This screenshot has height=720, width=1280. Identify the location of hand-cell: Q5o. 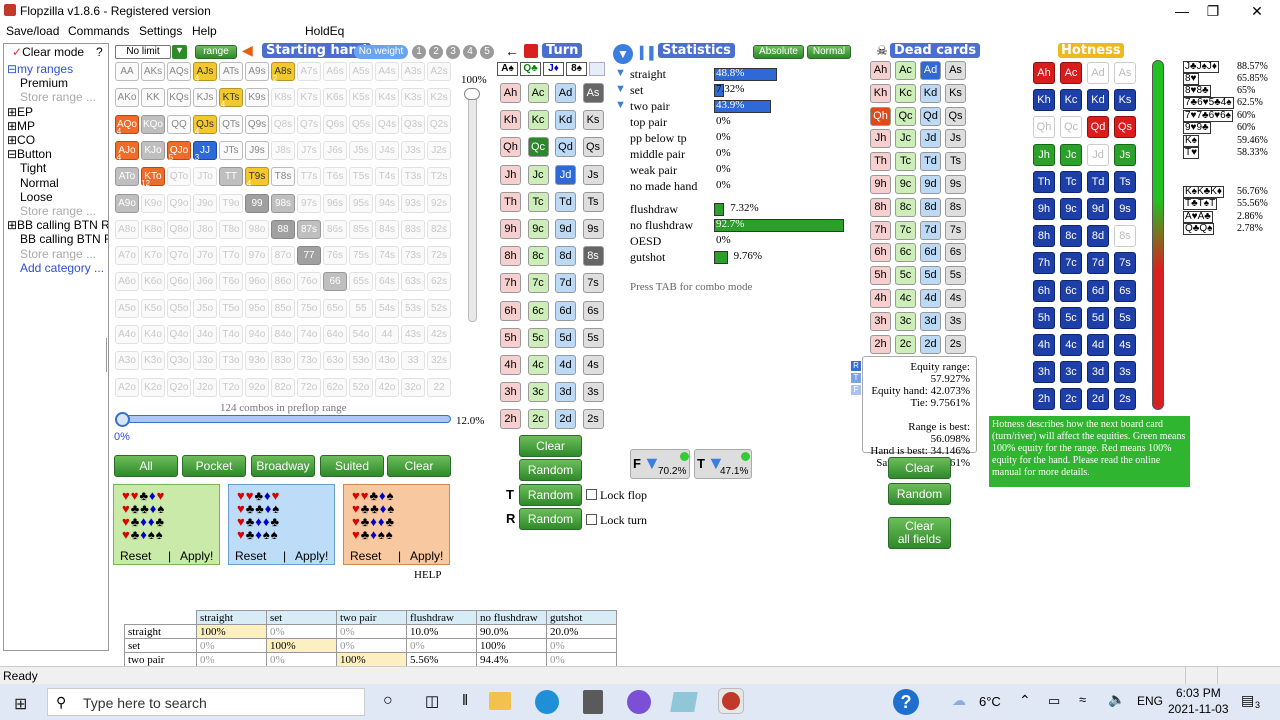
(179, 308).